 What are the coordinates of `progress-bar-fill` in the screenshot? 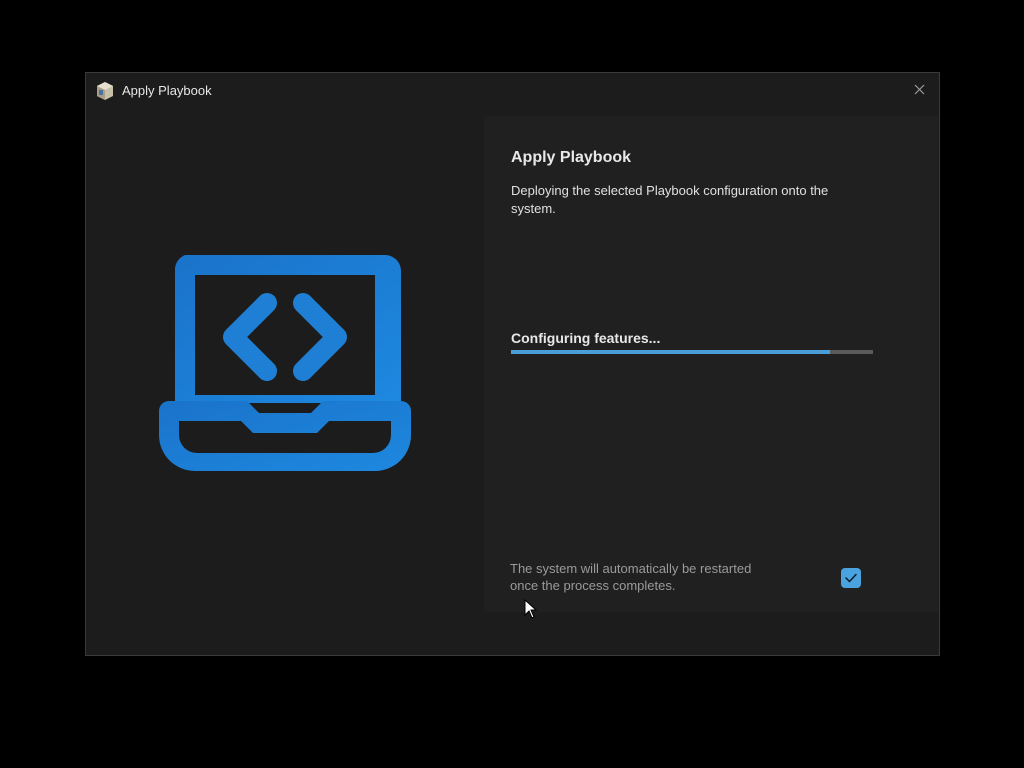 It's located at (670, 352).